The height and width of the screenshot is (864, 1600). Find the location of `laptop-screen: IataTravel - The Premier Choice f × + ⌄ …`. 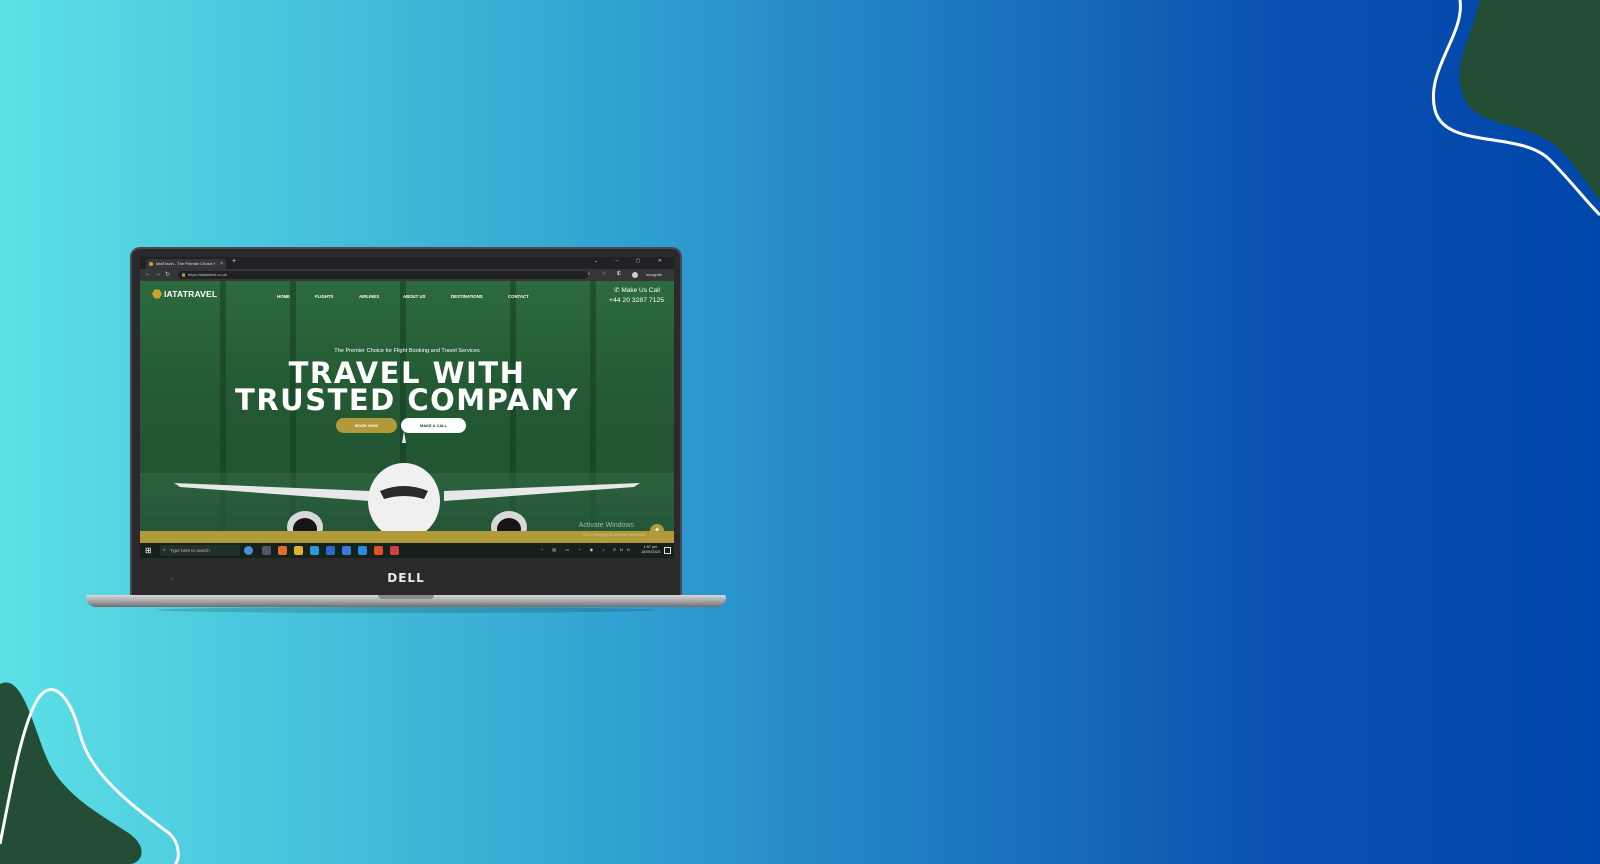

laptop-screen: IataTravel - The Premier Choice f × + ⌄ … is located at coordinates (407, 407).